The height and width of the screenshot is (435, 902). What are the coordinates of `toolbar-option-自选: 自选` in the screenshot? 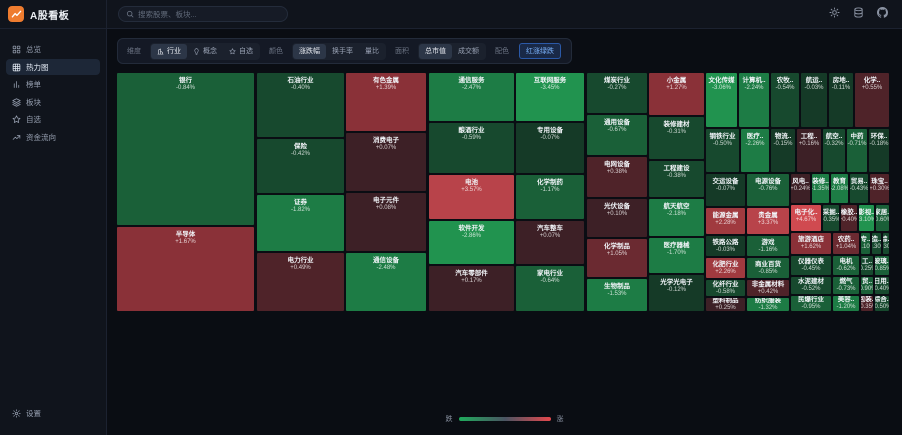 It's located at (241, 51).